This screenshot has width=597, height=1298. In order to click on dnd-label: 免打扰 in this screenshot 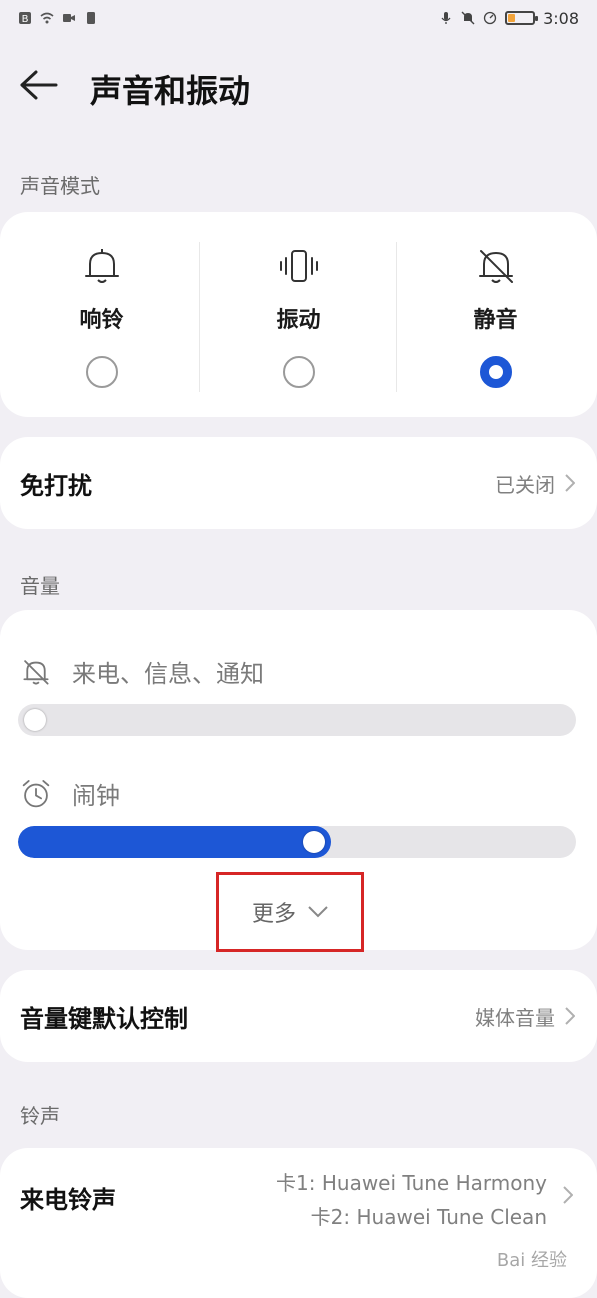, I will do `click(56, 485)`.